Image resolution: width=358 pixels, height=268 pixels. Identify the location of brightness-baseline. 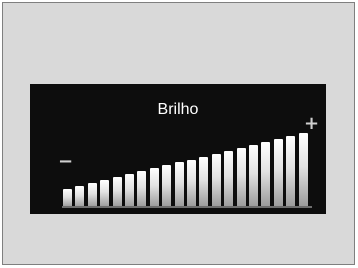
(187, 207).